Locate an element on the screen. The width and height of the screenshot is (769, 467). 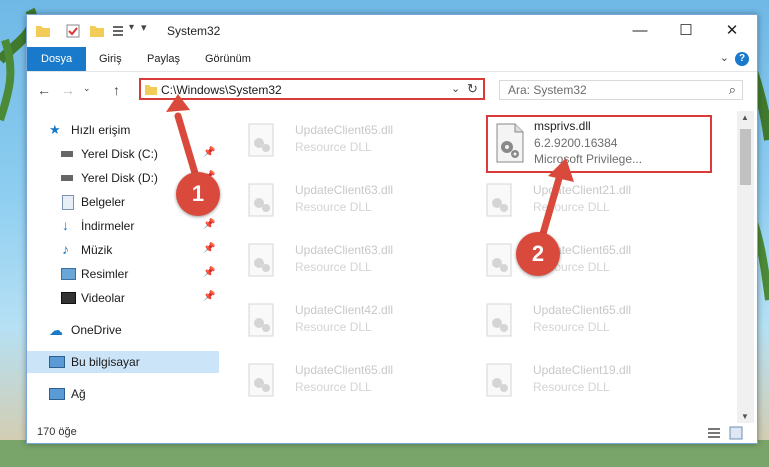
sidebar-item-pictures: Resimler 📌 is located at coordinates (123, 274).